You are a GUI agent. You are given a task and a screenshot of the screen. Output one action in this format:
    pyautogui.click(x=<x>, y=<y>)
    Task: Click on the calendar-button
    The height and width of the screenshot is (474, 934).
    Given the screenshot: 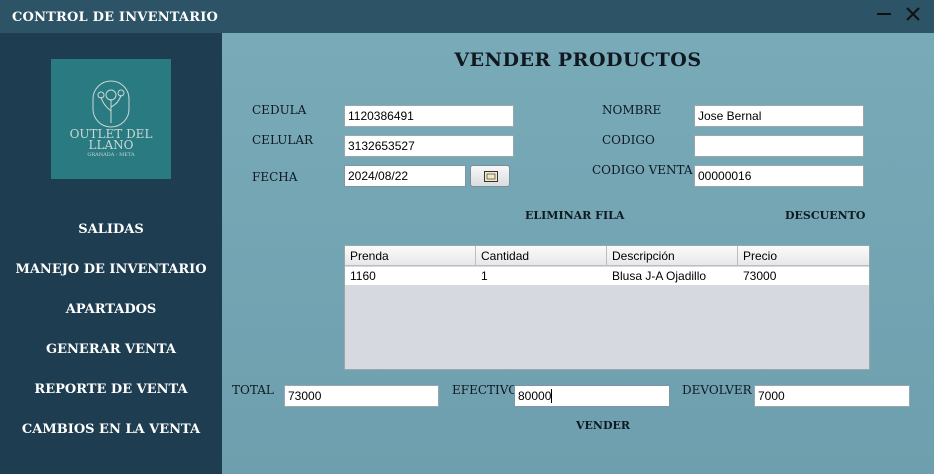 What is the action you would take?
    pyautogui.click(x=490, y=176)
    